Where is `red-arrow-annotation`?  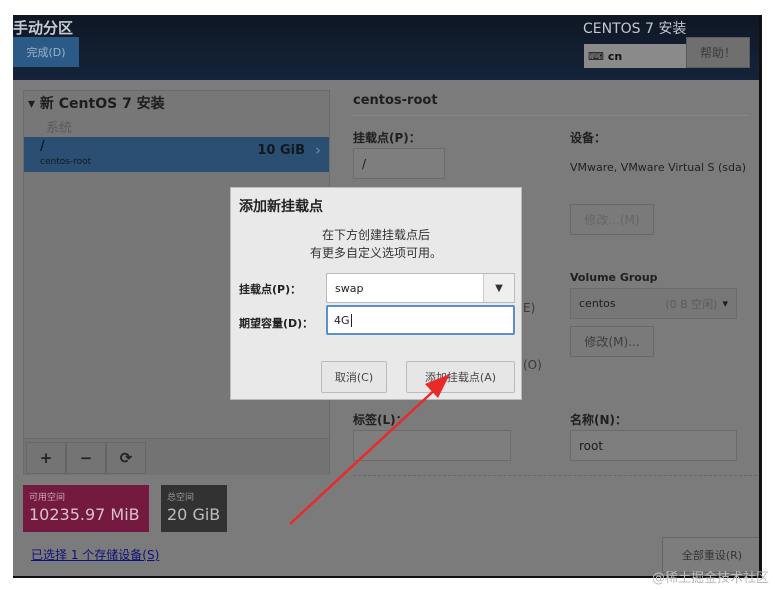
red-arrow-annotation is located at coordinates (369, 449).